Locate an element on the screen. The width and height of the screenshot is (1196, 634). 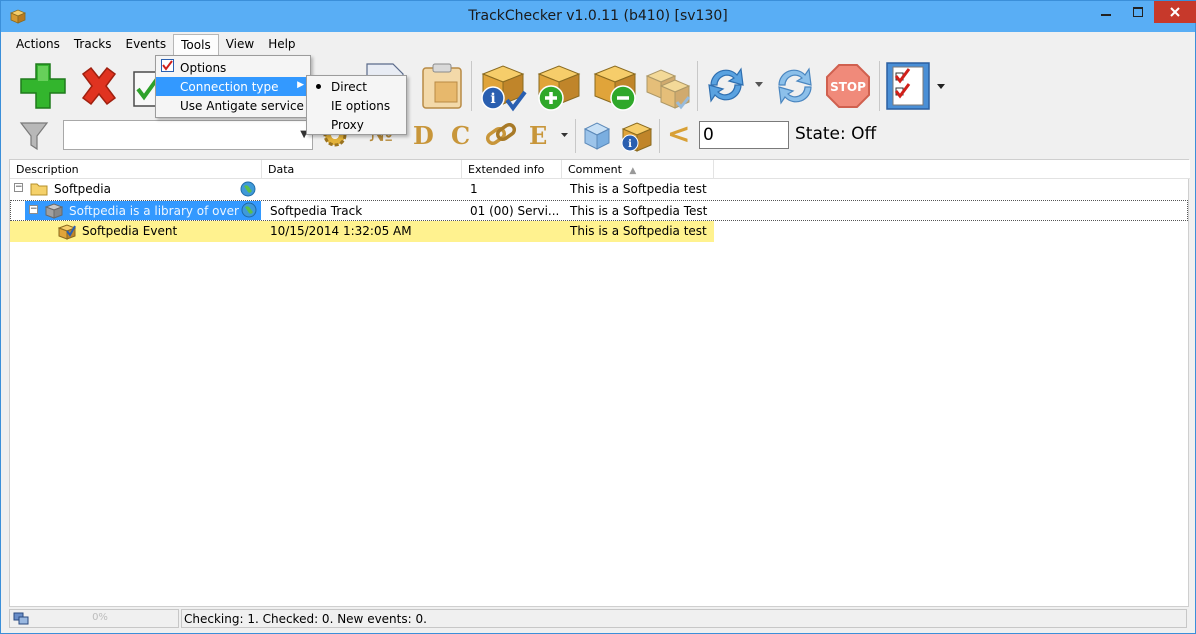
delete-x-icon is located at coordinates (99, 86).